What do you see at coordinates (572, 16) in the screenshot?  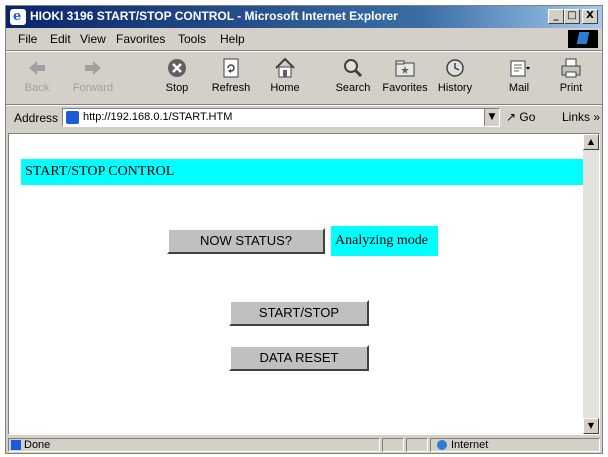 I see `maximize-button: □` at bounding box center [572, 16].